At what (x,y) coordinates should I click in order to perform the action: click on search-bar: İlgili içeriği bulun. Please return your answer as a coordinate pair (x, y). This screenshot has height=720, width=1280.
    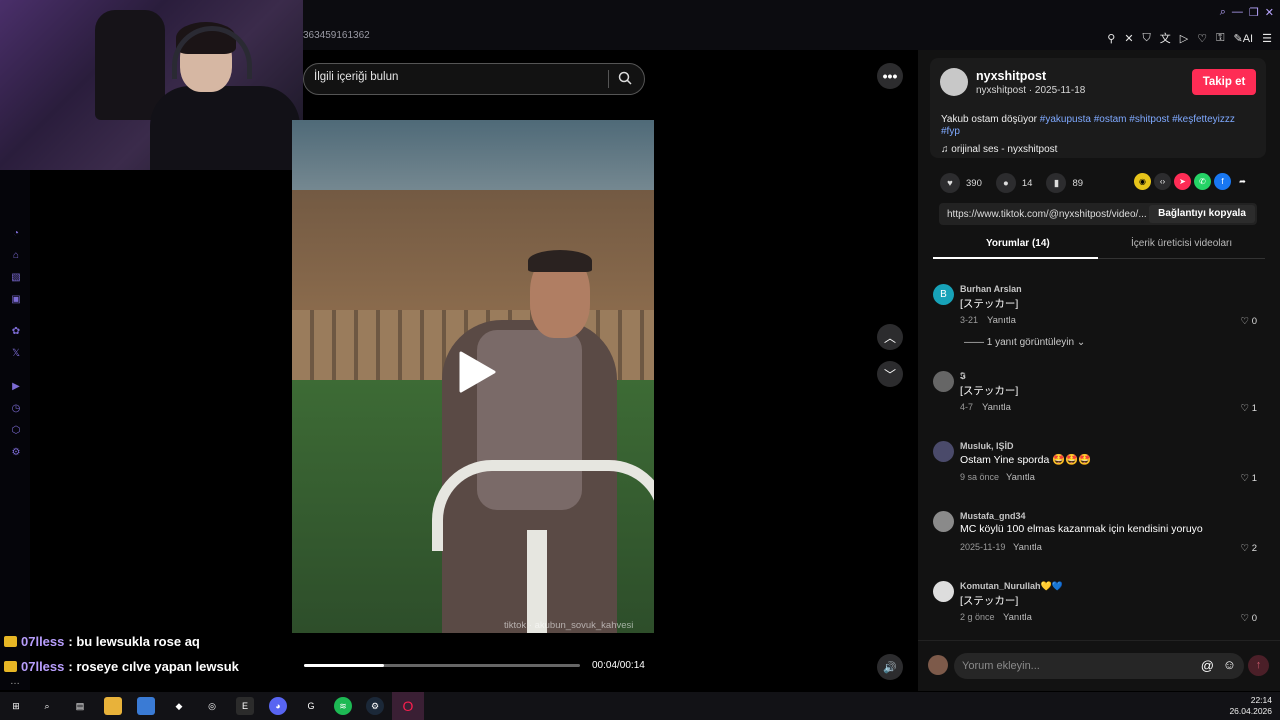
    Looking at the image, I should click on (474, 79).